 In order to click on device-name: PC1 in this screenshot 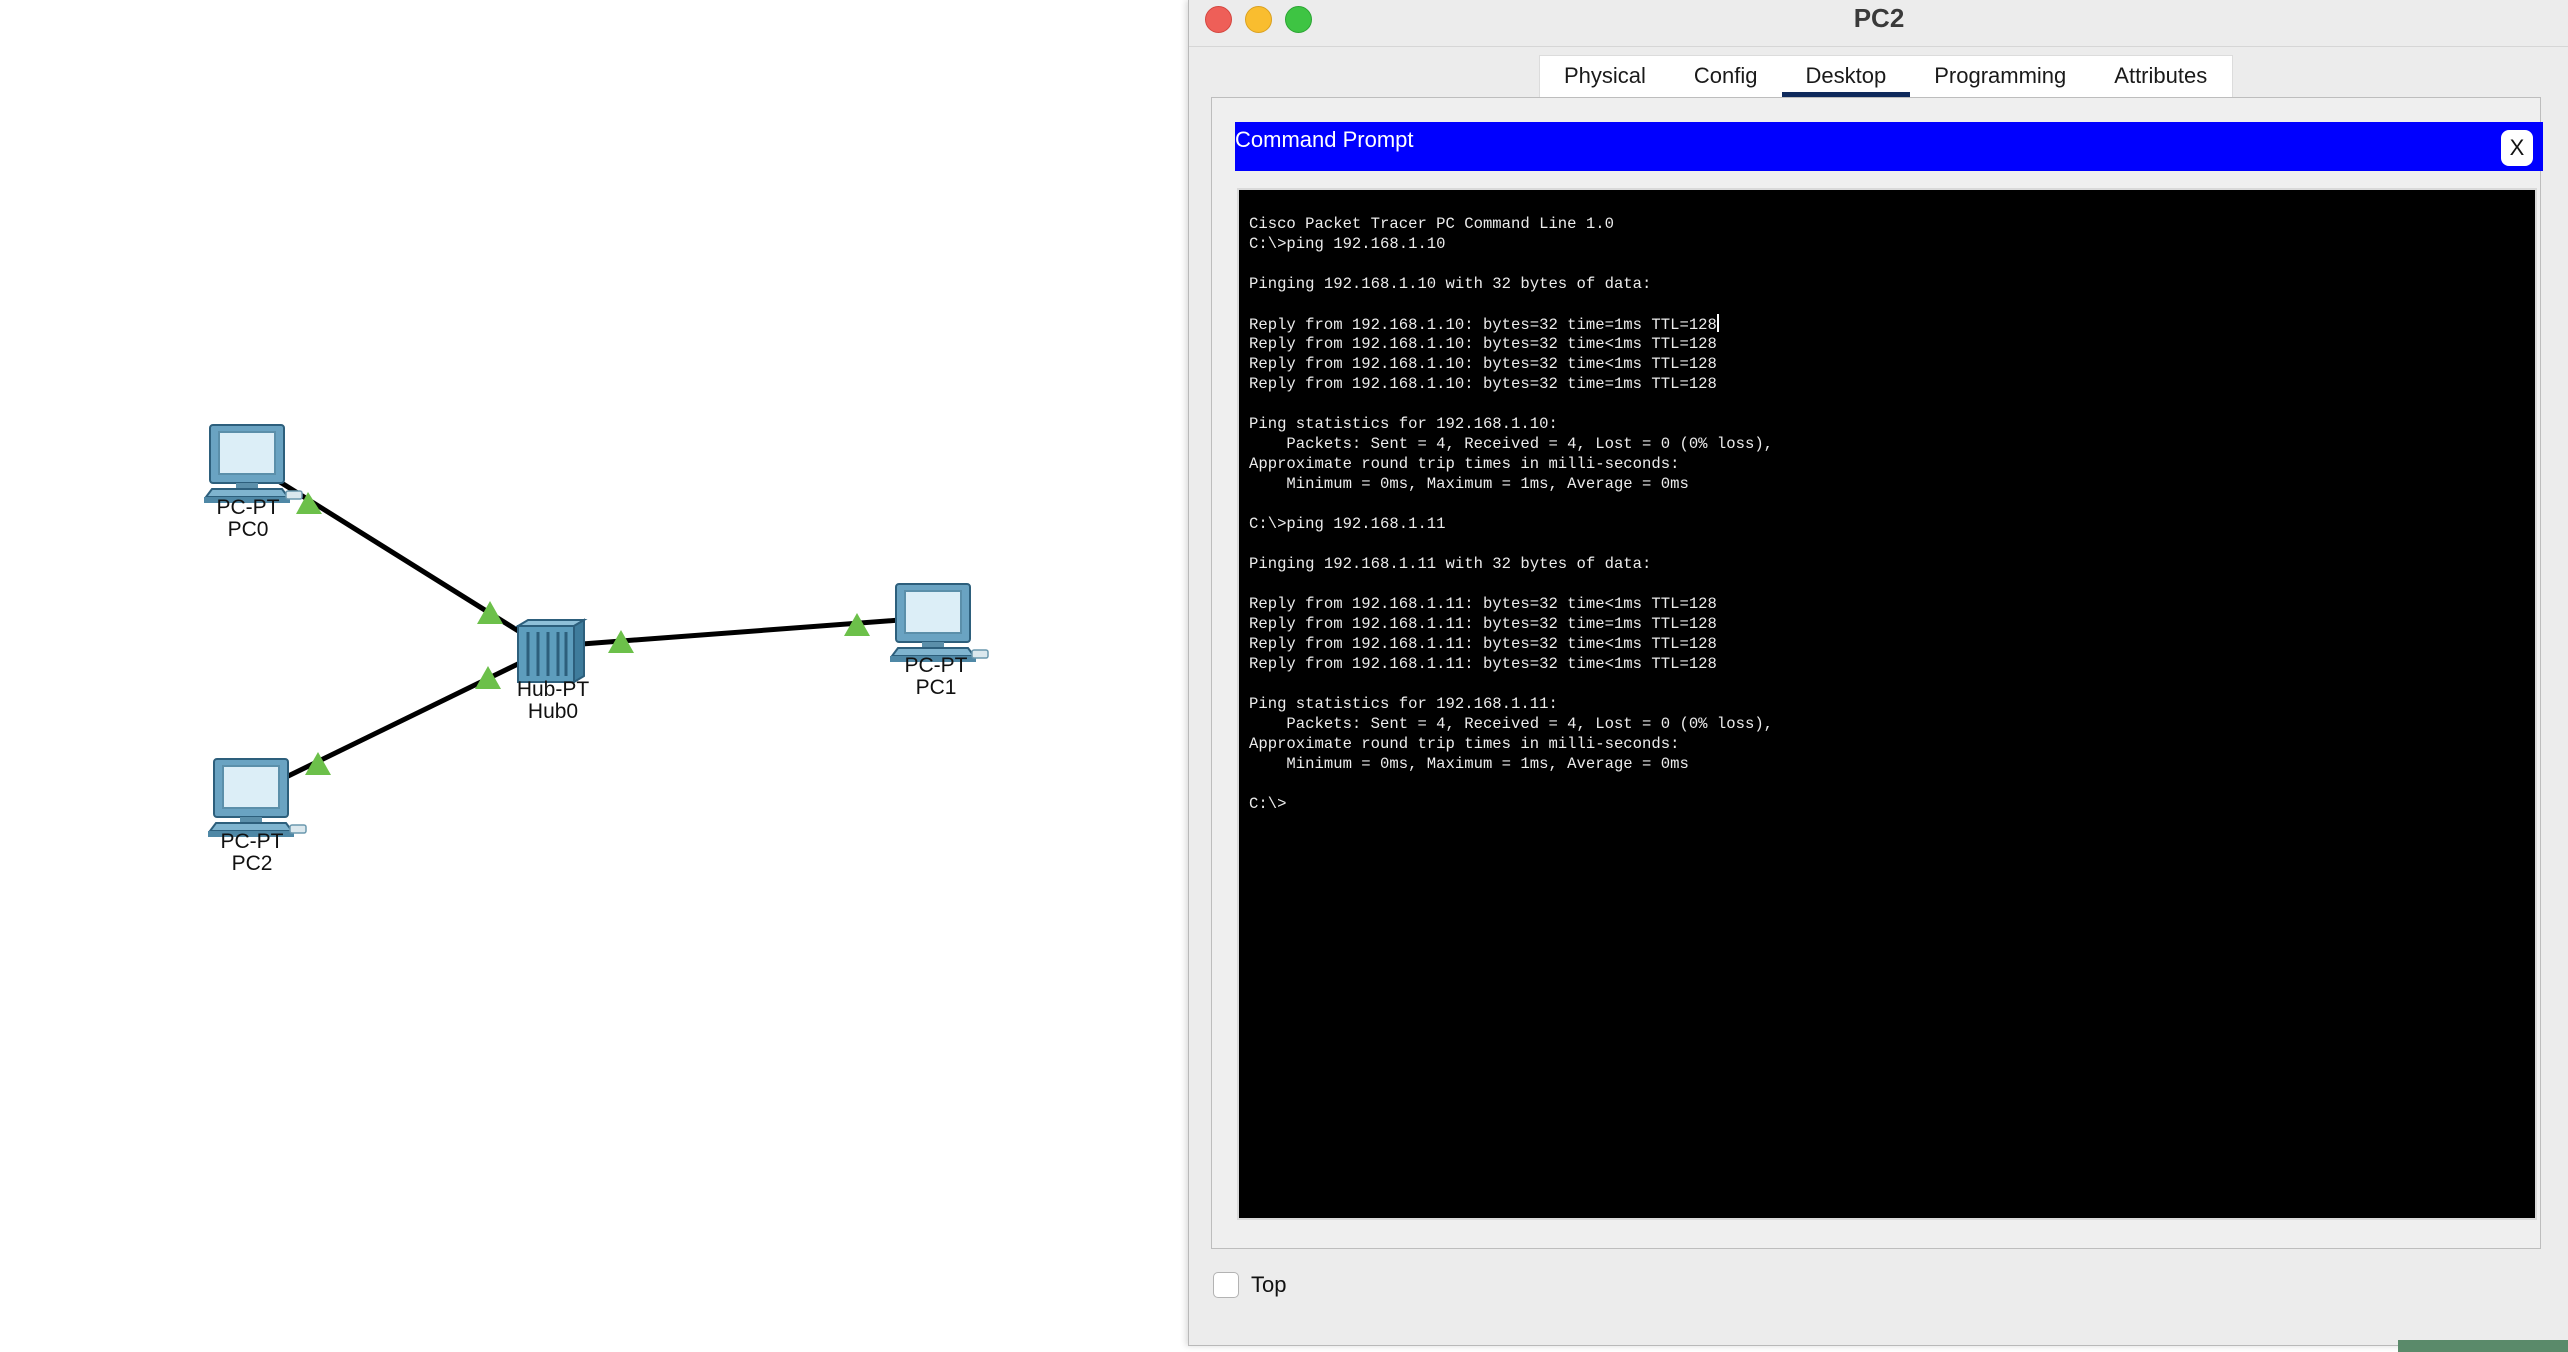, I will do `click(936, 687)`.